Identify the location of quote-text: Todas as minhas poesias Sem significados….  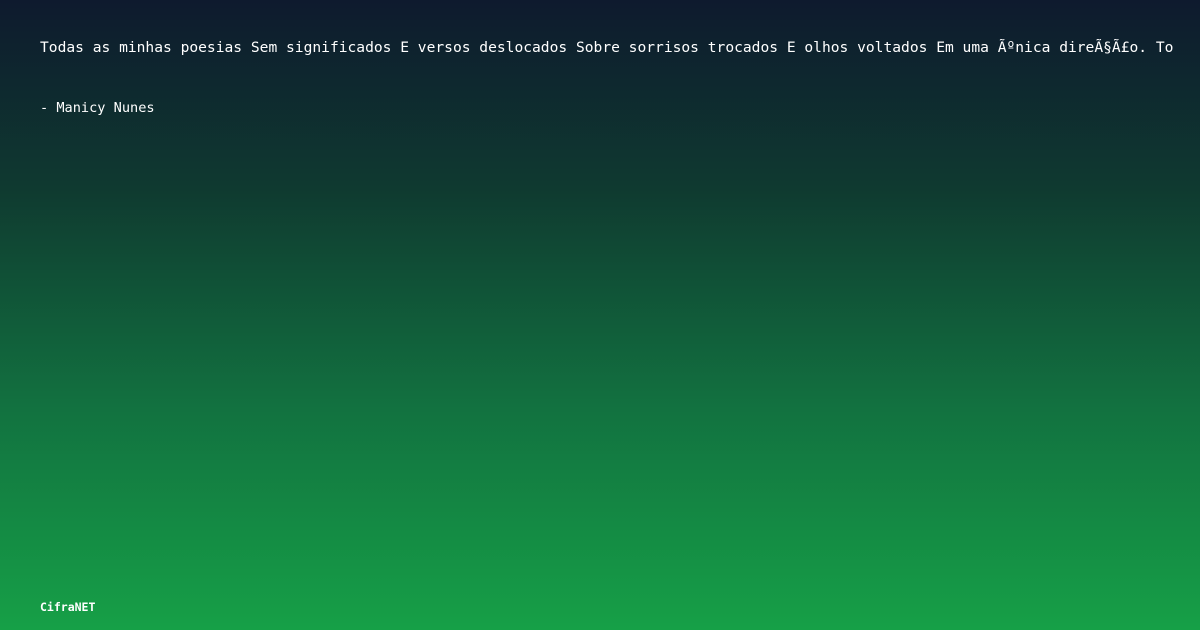
(607, 47).